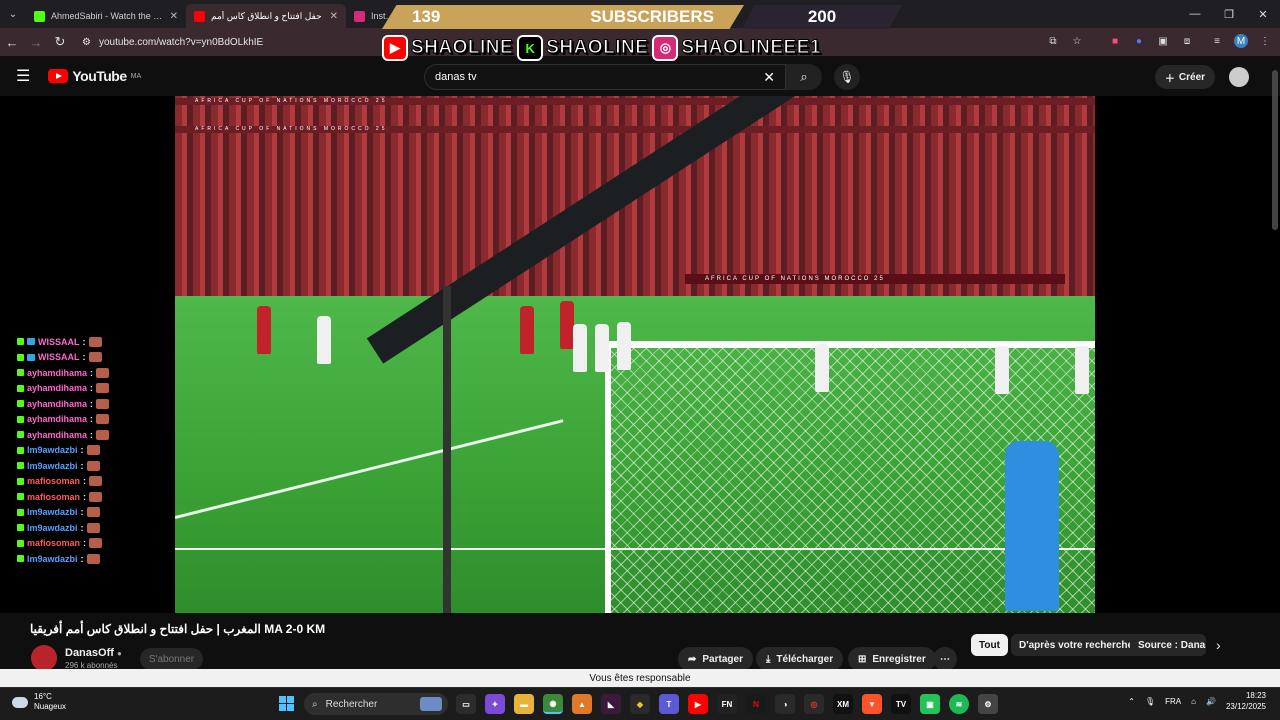 This screenshot has height=720, width=1280. Describe the element at coordinates (351, 704) in the screenshot. I see `taskbar-search-placeholder: Rechercher` at that location.